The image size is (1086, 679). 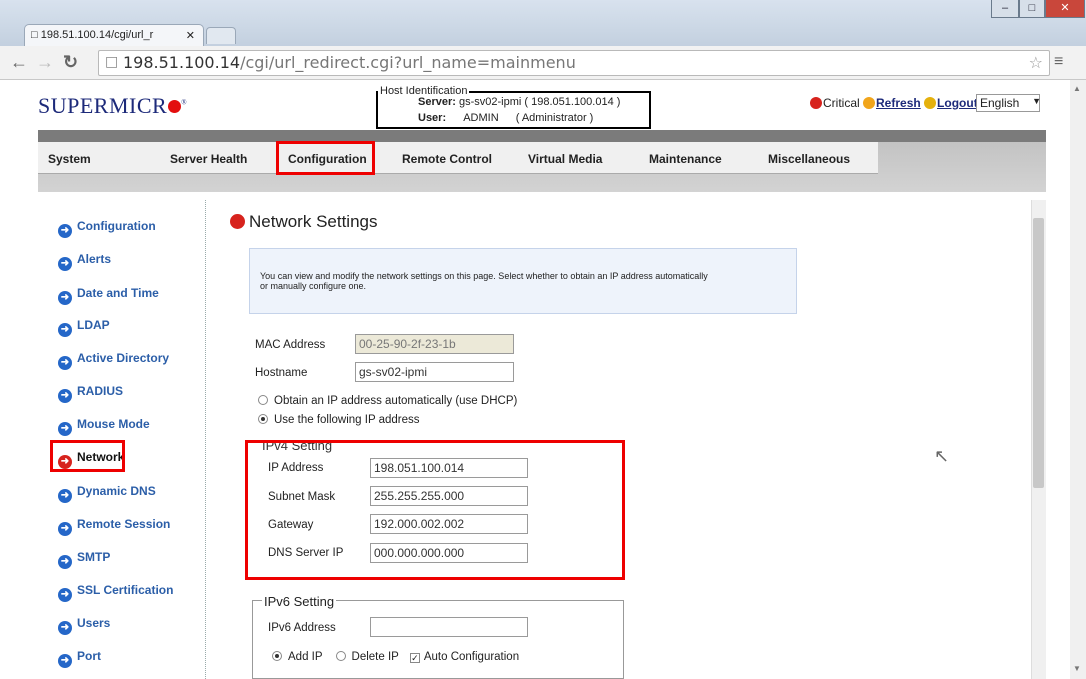 What do you see at coordinates (277, 656) in the screenshot?
I see `add-ip-radio` at bounding box center [277, 656].